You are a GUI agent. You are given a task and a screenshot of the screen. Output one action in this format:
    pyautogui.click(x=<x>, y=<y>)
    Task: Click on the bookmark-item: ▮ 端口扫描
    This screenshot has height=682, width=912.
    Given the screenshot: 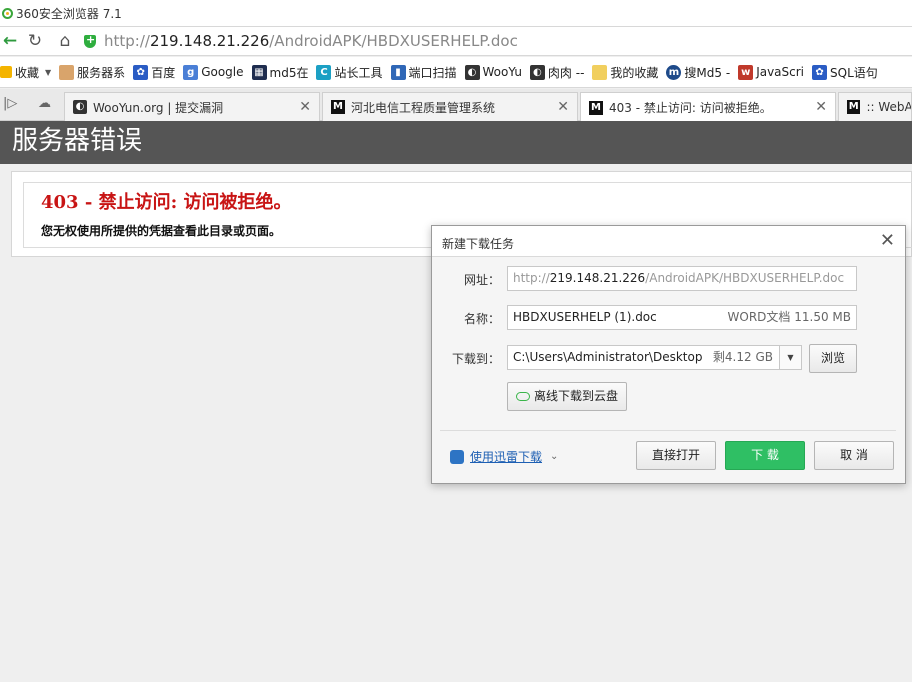 What is the action you would take?
    pyautogui.click(x=423, y=72)
    